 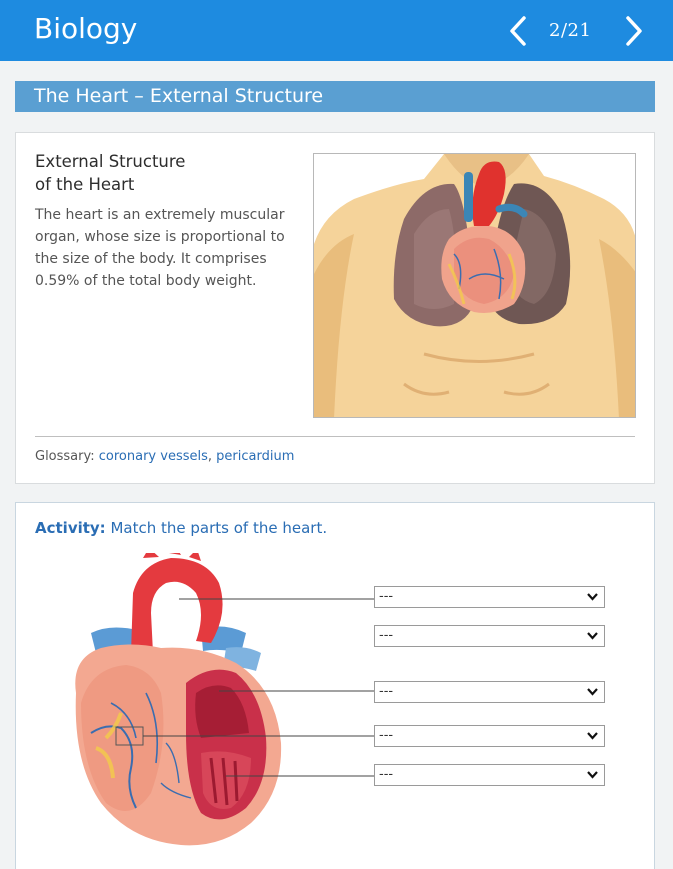 I want to click on heart-part-select-1: ---, so click(x=489, y=597).